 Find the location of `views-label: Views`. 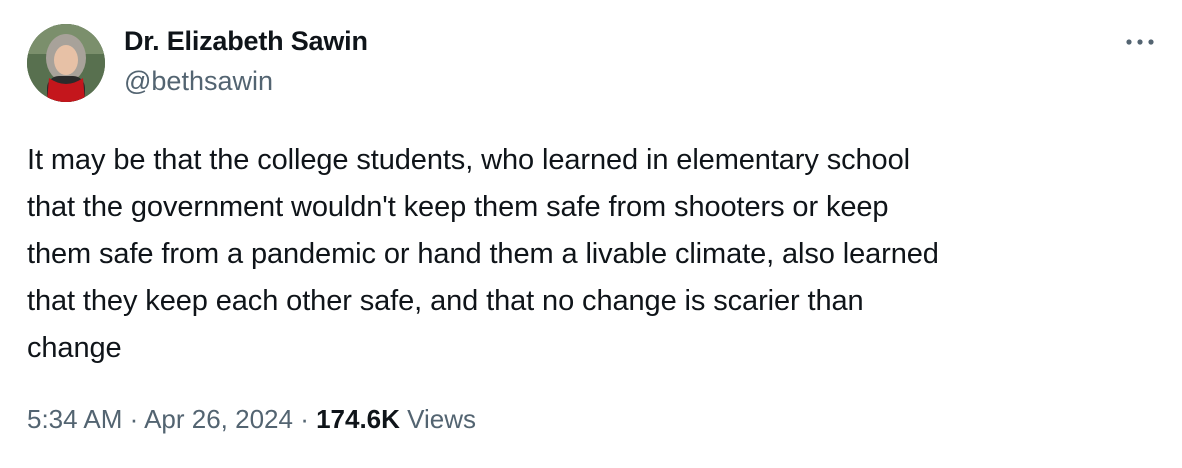

views-label: Views is located at coordinates (442, 419).